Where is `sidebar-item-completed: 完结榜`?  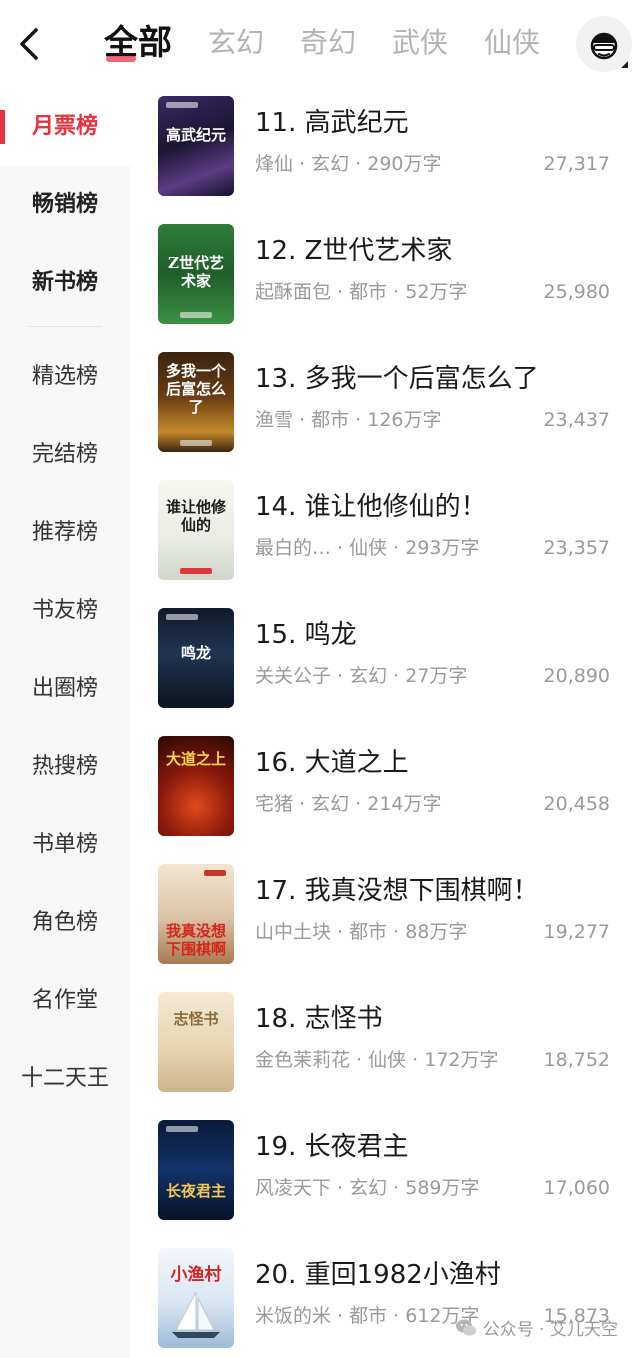 sidebar-item-completed: 完结榜 is located at coordinates (65, 455).